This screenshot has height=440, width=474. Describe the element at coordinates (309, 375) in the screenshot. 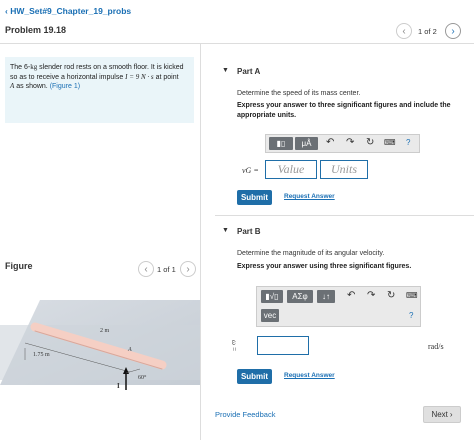

I see `part-b-request-answer-link: Request Answer` at that location.